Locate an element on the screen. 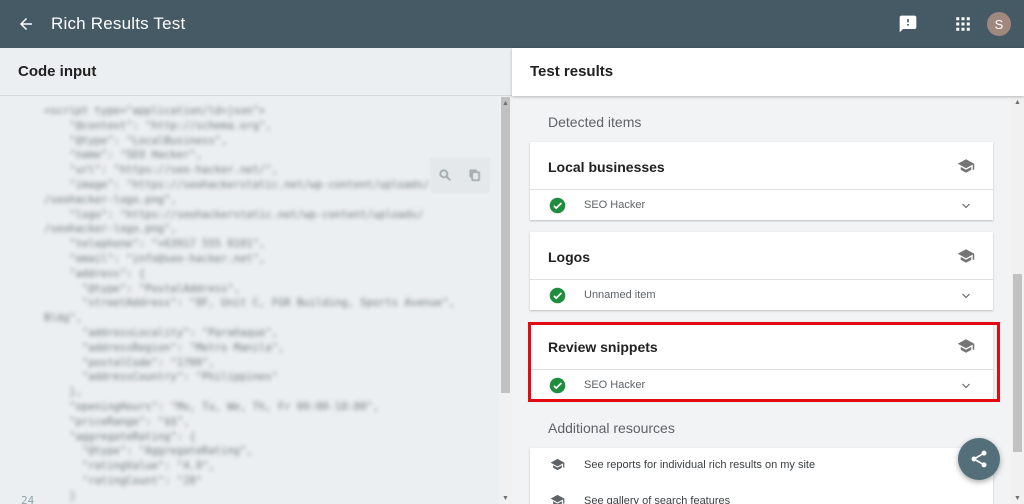 Image resolution: width=1024 pixels, height=504 pixels. card-local-businesses: Local businesses SEO Hacker is located at coordinates (761, 181).